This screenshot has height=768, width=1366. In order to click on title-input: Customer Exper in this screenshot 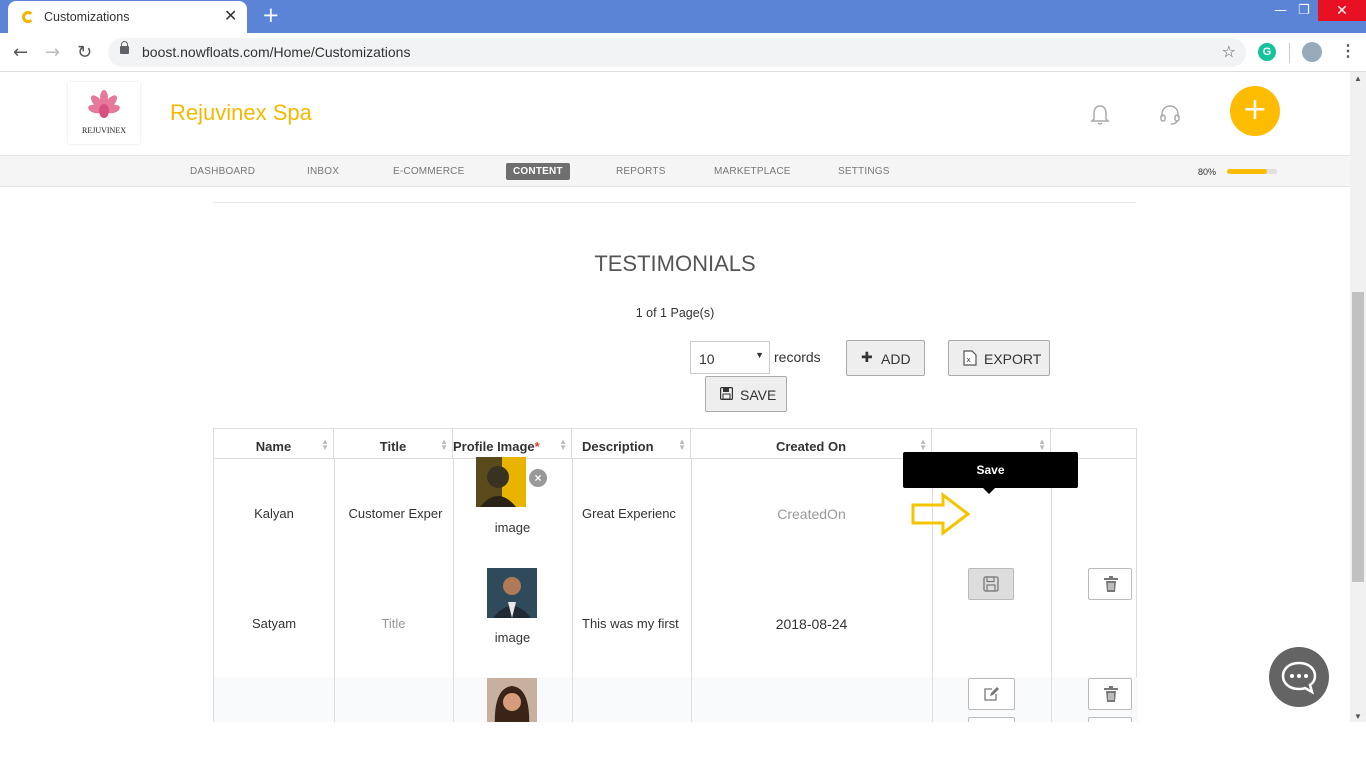, I will do `click(395, 513)`.